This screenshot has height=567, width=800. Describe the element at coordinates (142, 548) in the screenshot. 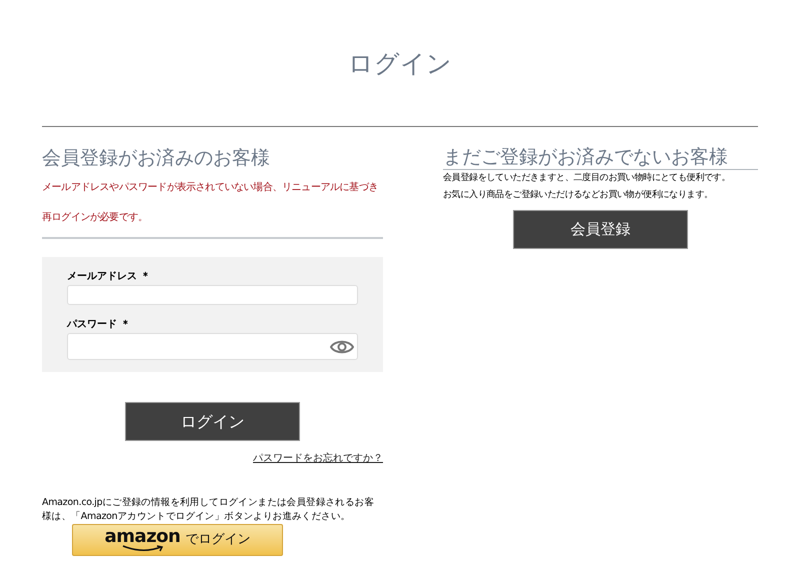

I see `smile-arrow-icon` at that location.